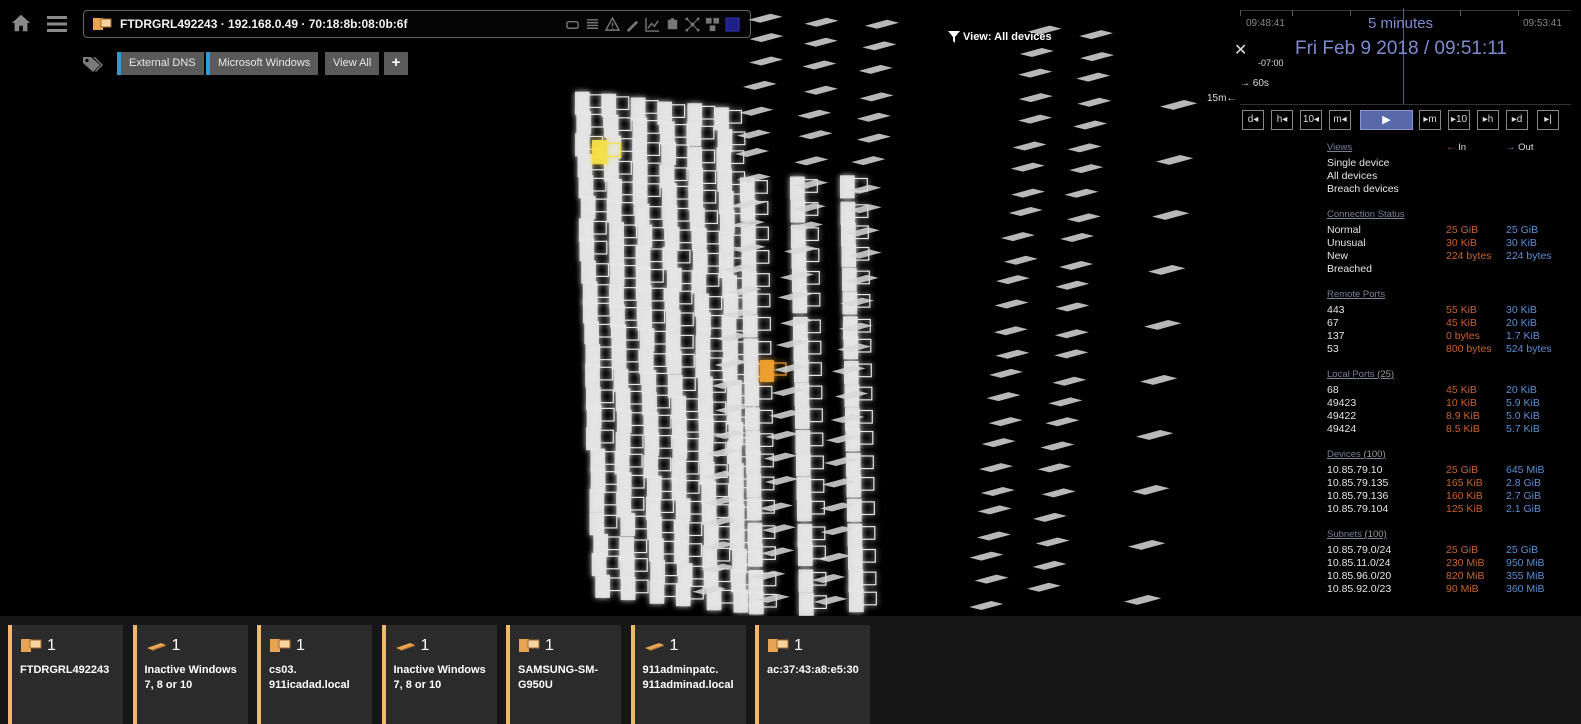 This screenshot has height=724, width=1581. Describe the element at coordinates (1449, 454) in the screenshot. I see `devices-title: Devices (100)` at that location.